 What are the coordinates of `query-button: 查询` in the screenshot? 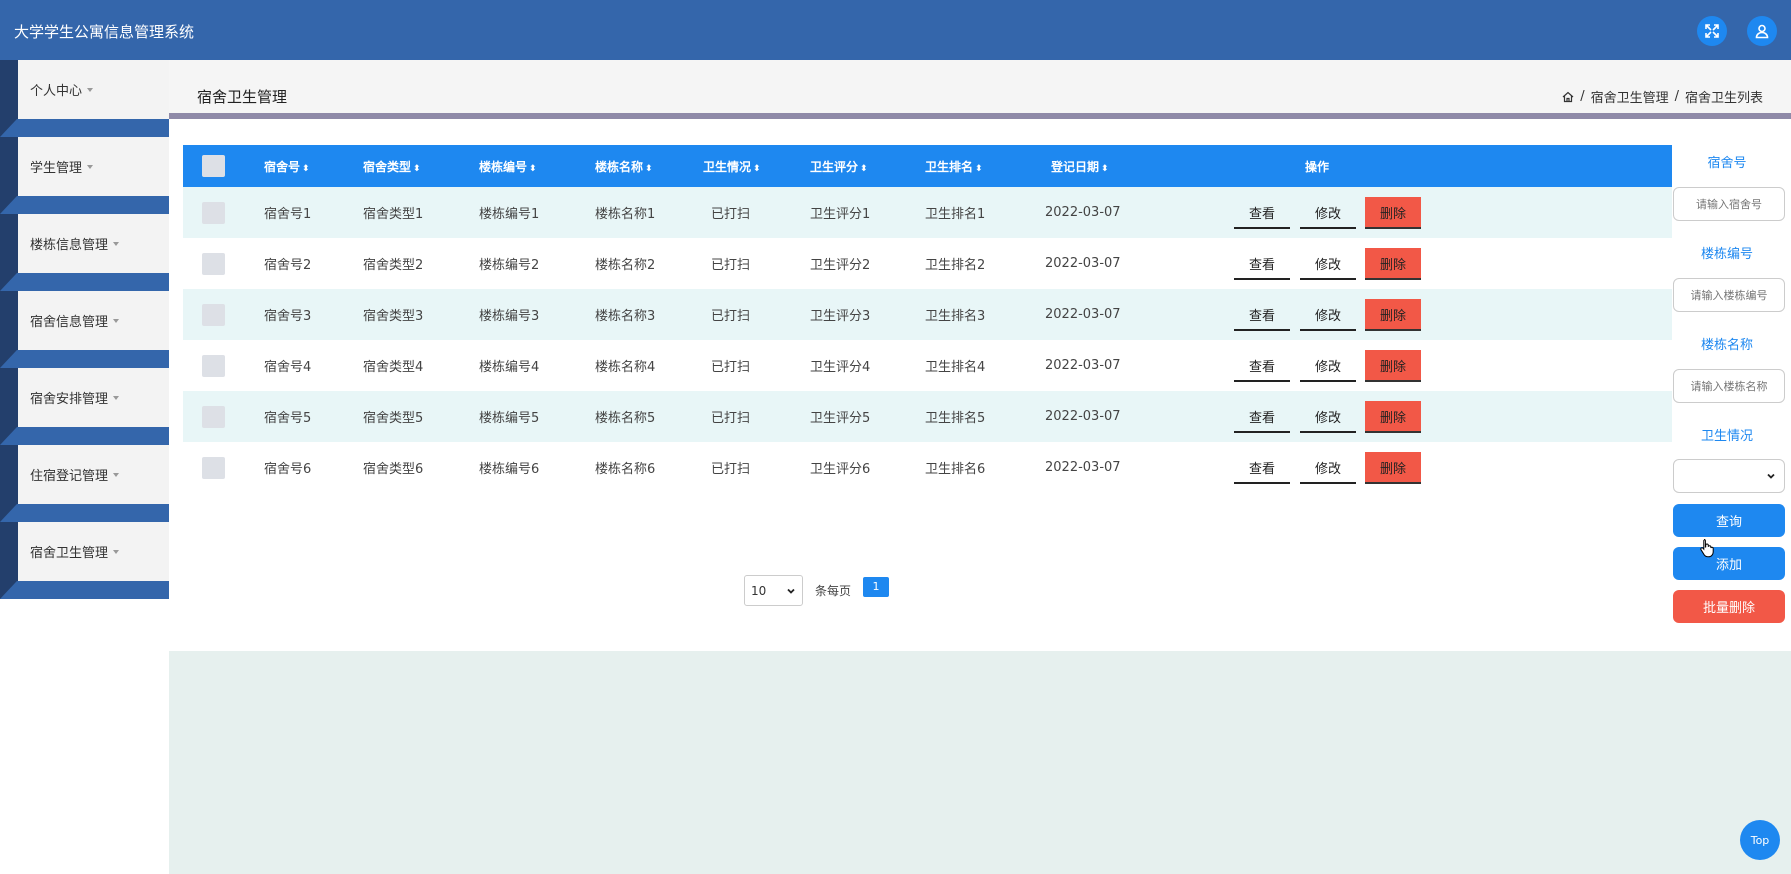 It's located at (1729, 520).